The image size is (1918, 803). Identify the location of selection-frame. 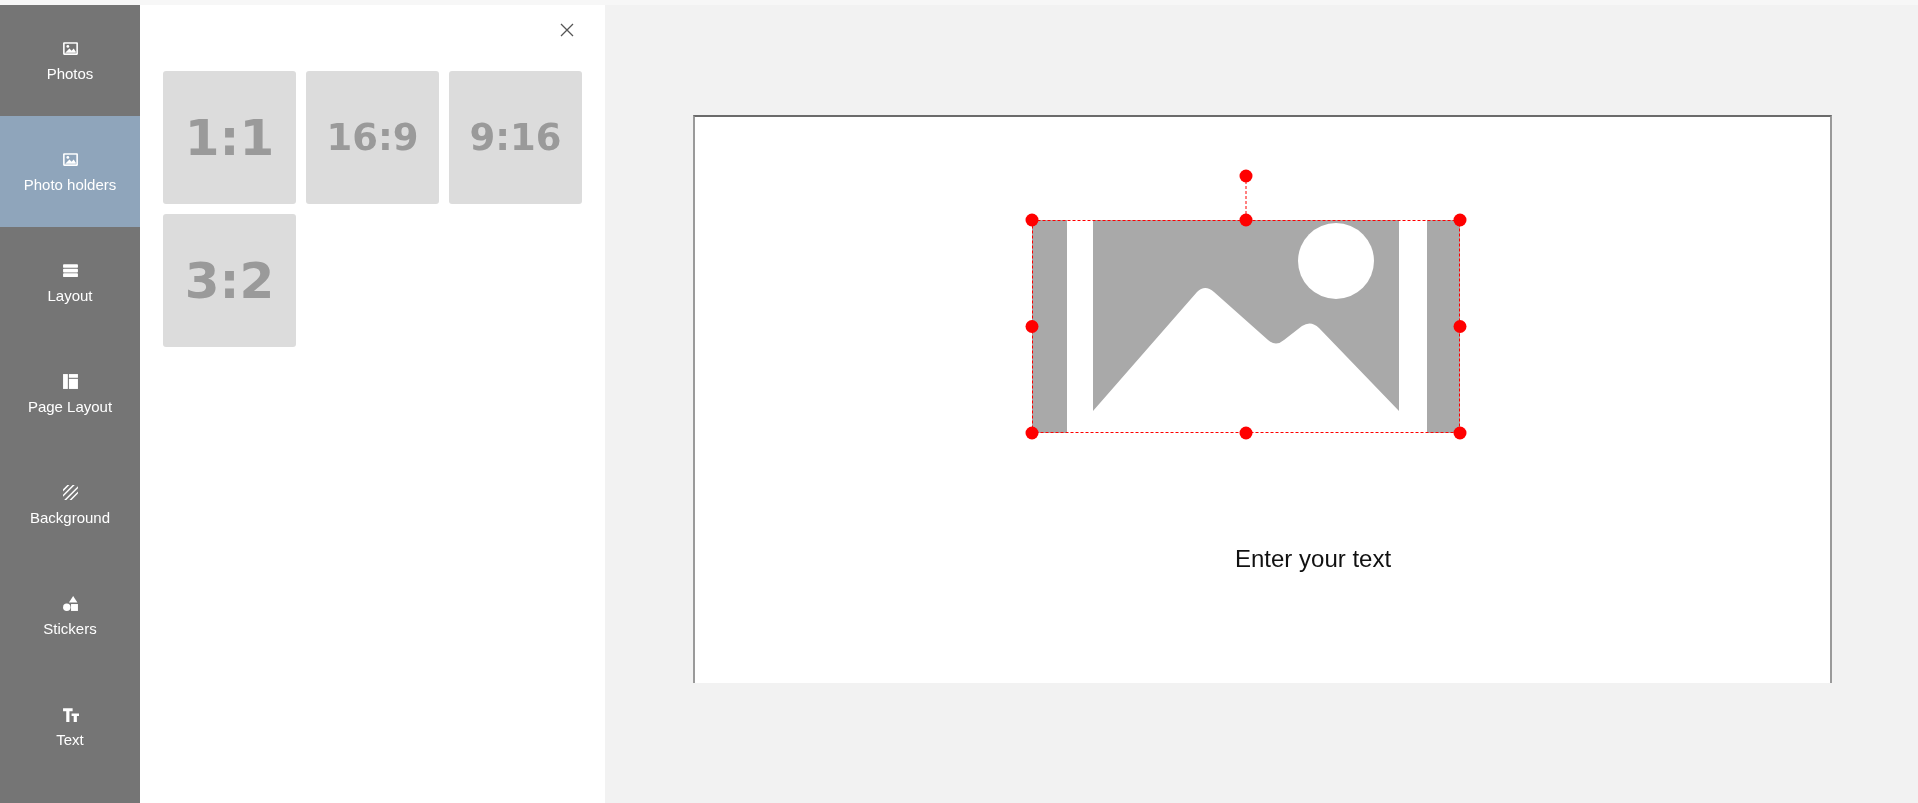
(1246, 304).